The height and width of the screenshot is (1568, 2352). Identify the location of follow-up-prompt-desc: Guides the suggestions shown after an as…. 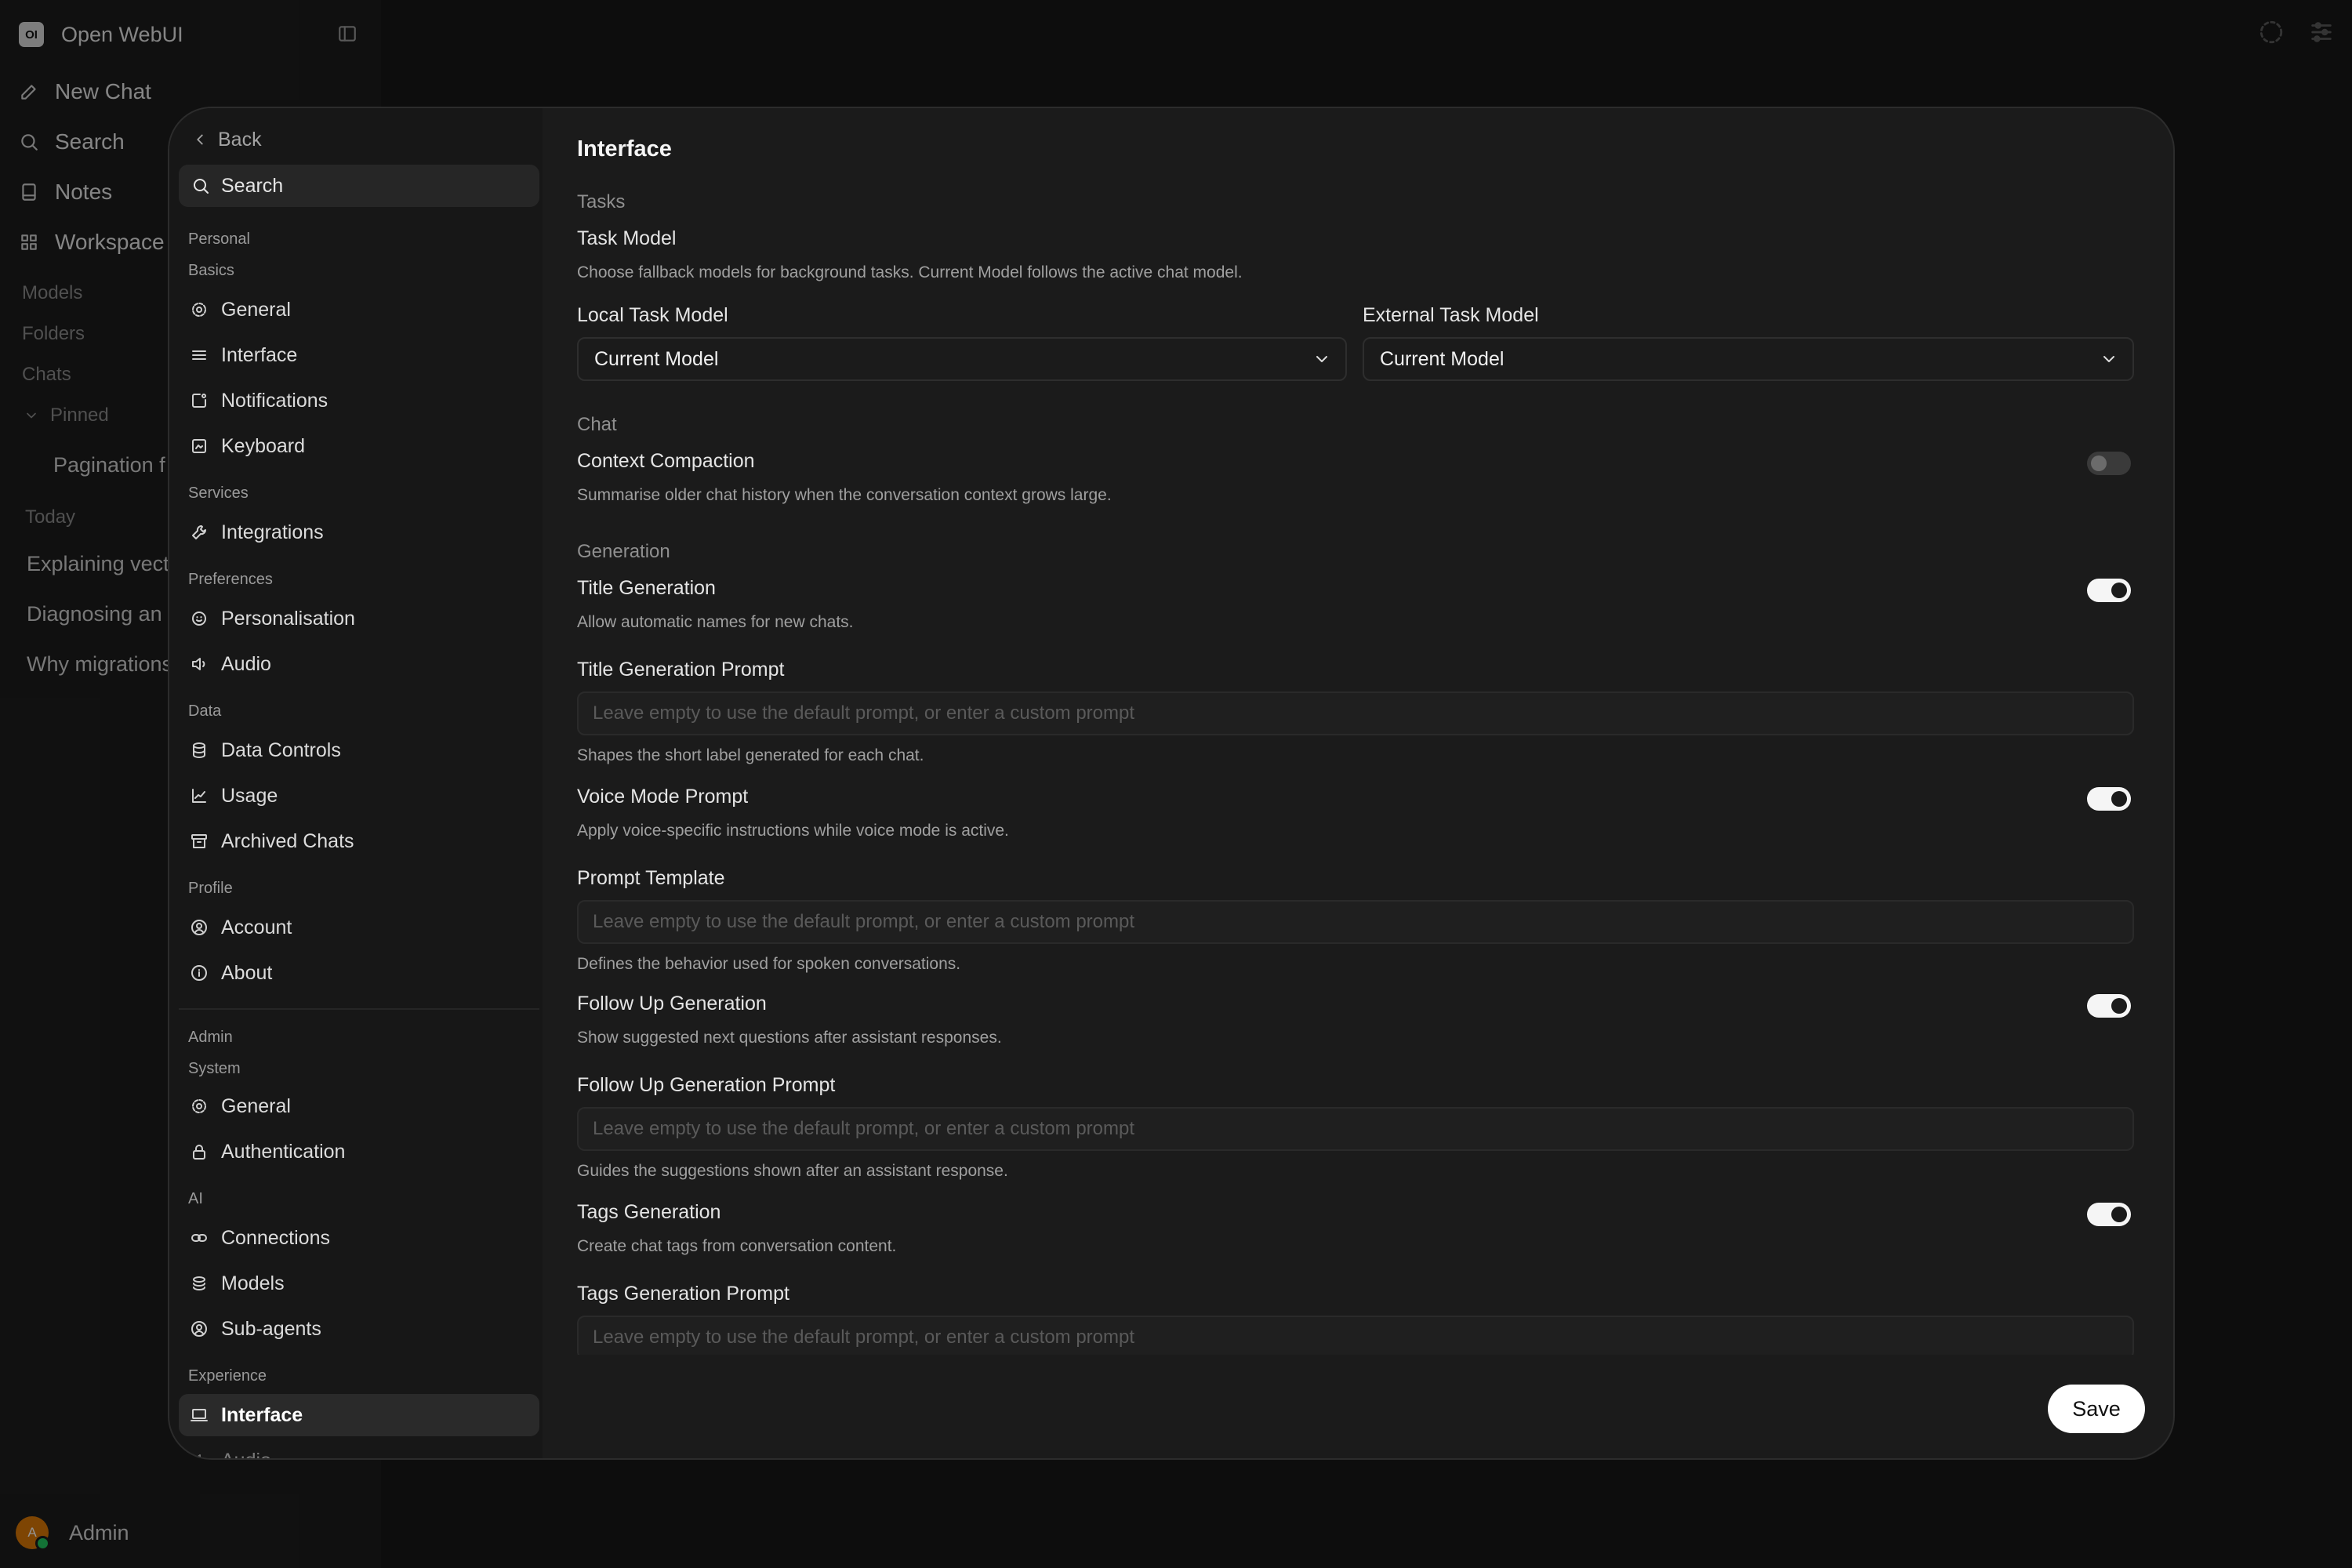
(792, 1171).